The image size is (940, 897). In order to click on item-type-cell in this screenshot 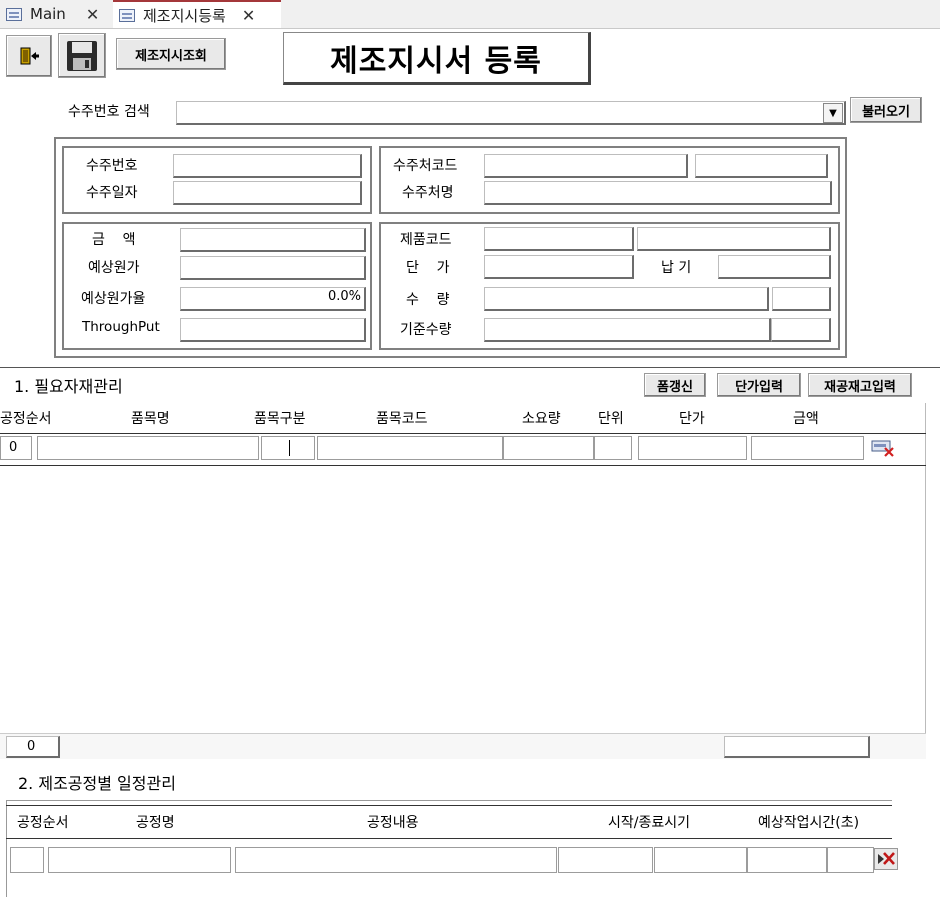, I will do `click(288, 448)`.